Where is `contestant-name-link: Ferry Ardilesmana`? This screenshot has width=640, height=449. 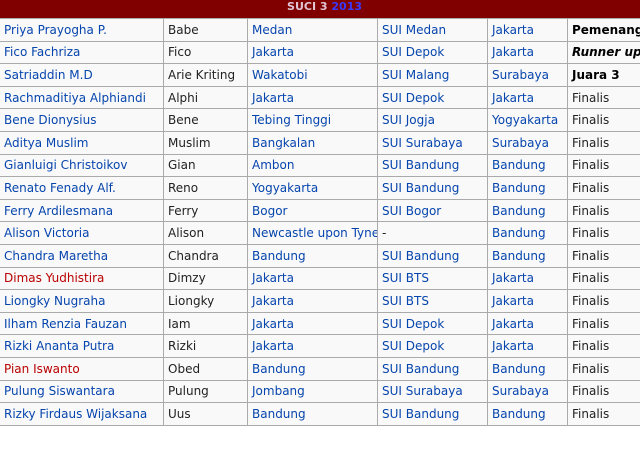 contestant-name-link: Ferry Ardilesmana is located at coordinates (58, 211).